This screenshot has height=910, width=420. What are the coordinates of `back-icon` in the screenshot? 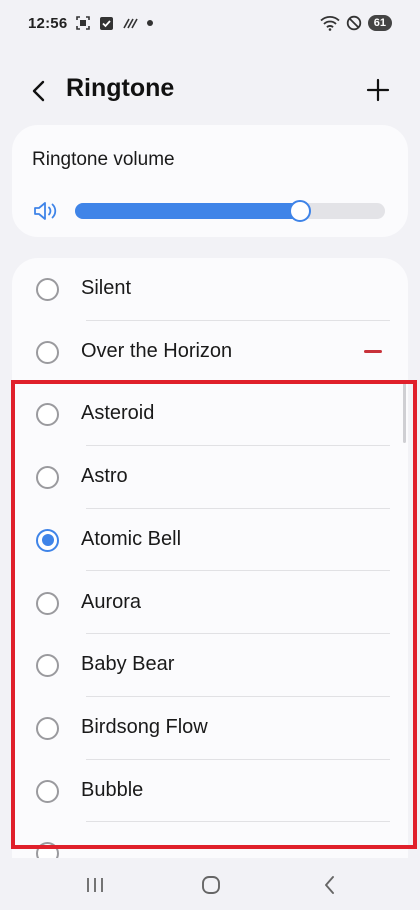 It's located at (329, 885).